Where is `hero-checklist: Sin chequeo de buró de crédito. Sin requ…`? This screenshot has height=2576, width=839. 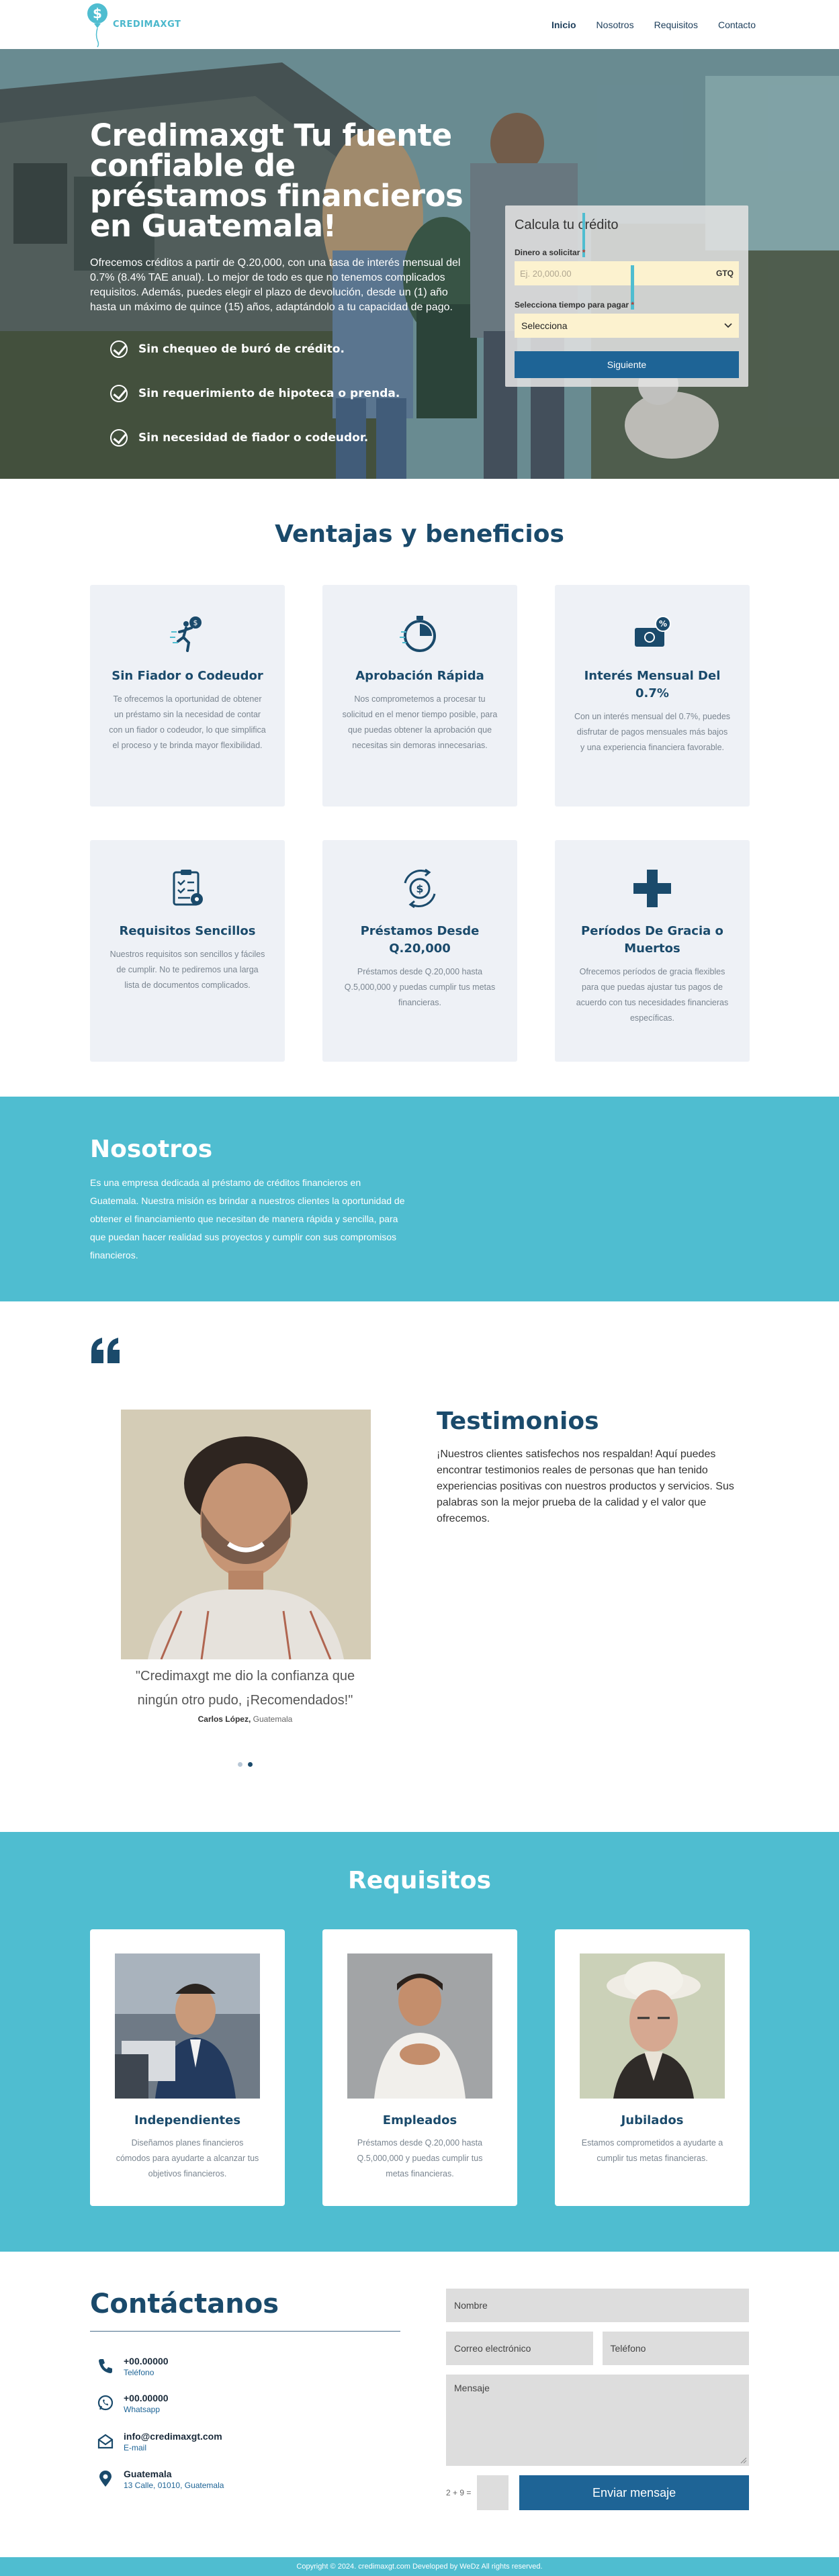
hero-checklist: Sin chequeo de buró de crédito. Sin requ… is located at coordinates (288, 393).